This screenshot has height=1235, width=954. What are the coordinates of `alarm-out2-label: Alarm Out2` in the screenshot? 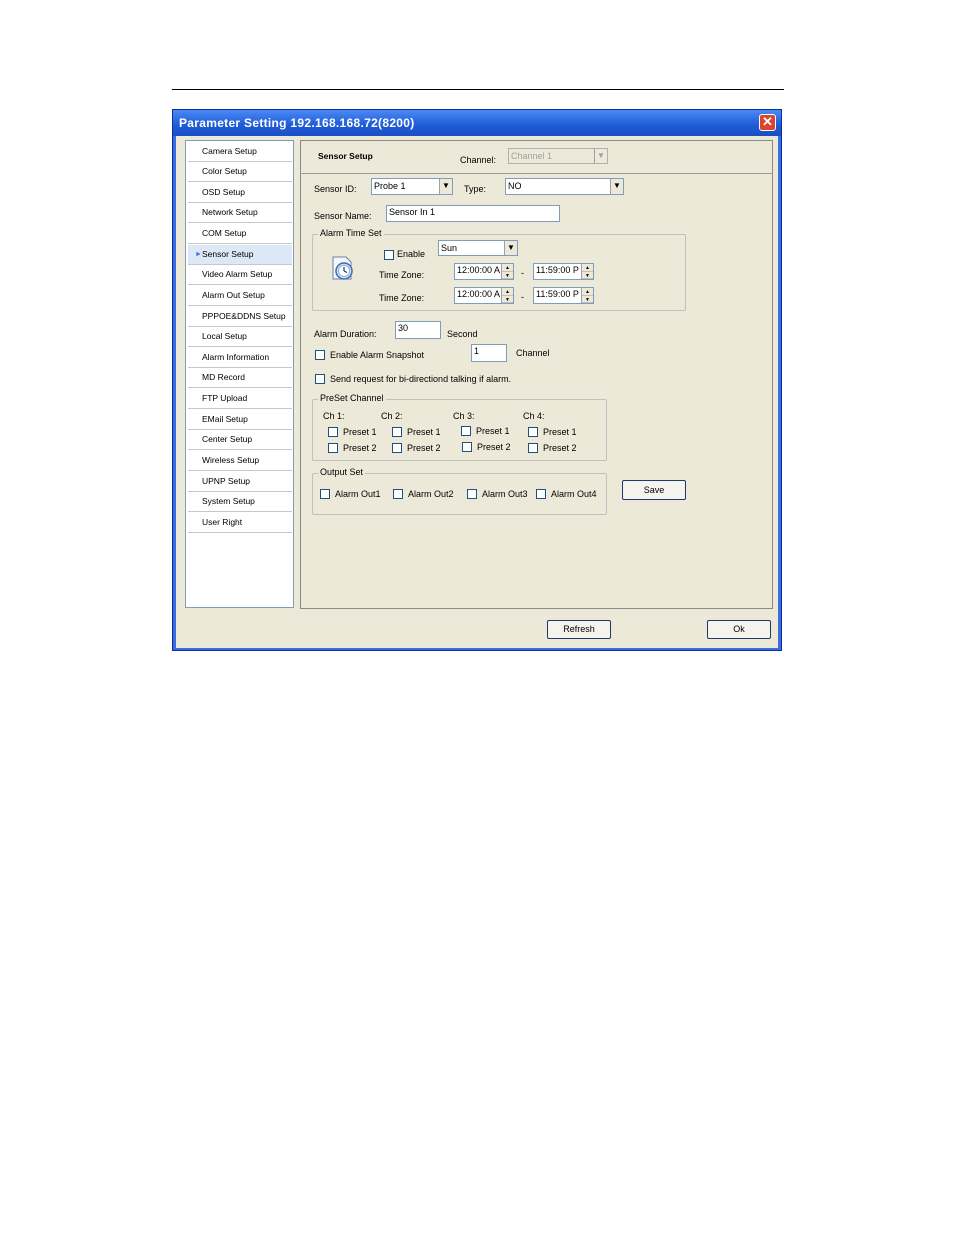 It's located at (431, 494).